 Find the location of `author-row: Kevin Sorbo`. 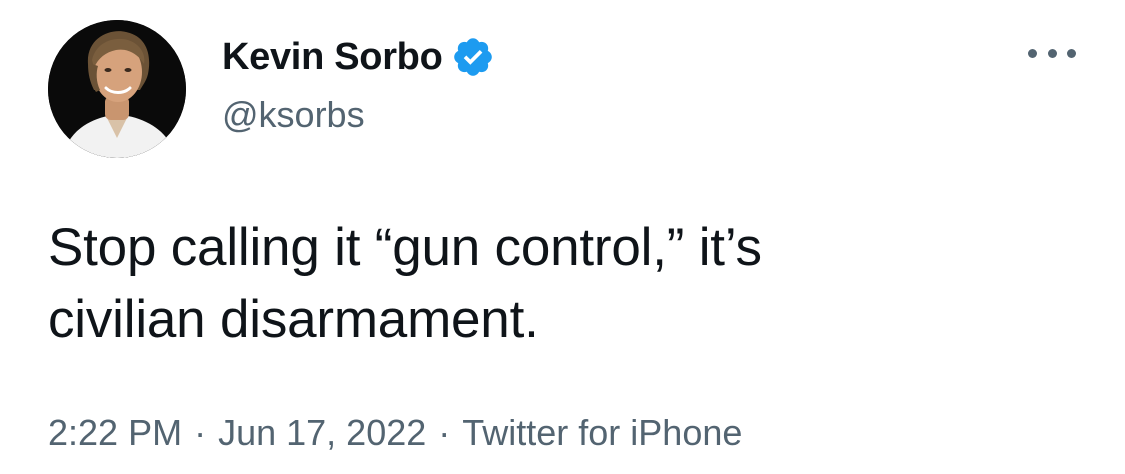

author-row: Kevin Sorbo is located at coordinates (358, 57).